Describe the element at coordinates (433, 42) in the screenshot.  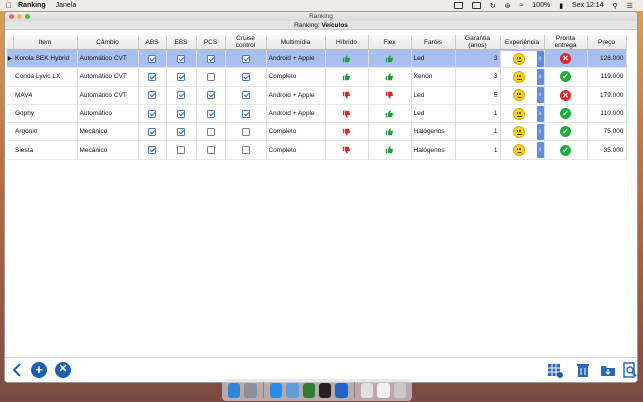
I see `header-farois: Faróis` at that location.